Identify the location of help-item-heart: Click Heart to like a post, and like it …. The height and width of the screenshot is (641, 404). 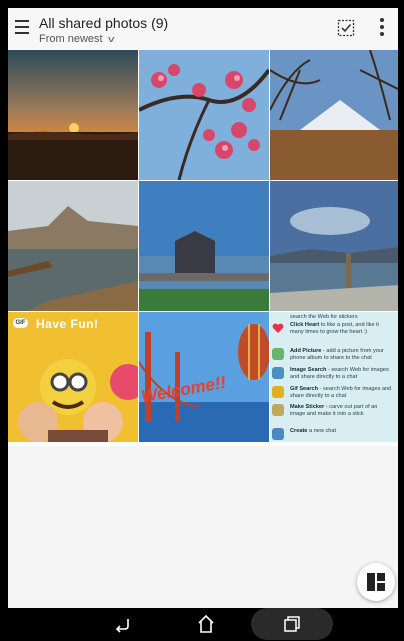
(334, 331).